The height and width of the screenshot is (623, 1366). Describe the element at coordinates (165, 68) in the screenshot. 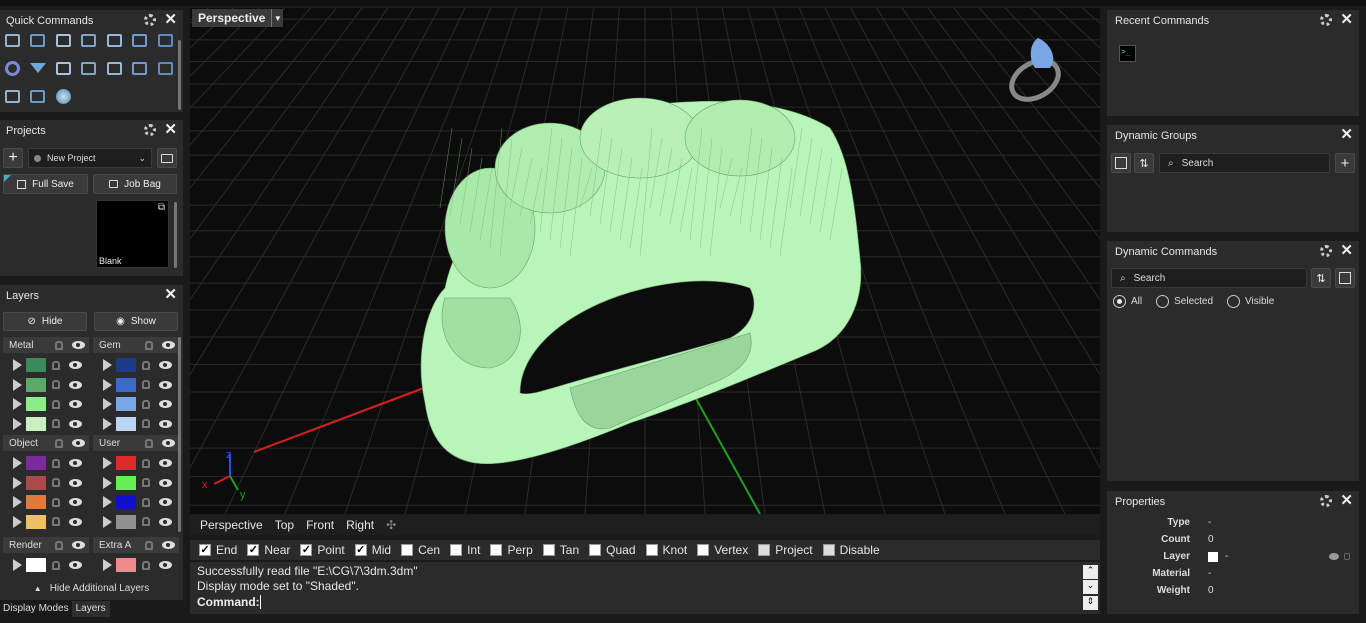

I see `prong-icon` at that location.